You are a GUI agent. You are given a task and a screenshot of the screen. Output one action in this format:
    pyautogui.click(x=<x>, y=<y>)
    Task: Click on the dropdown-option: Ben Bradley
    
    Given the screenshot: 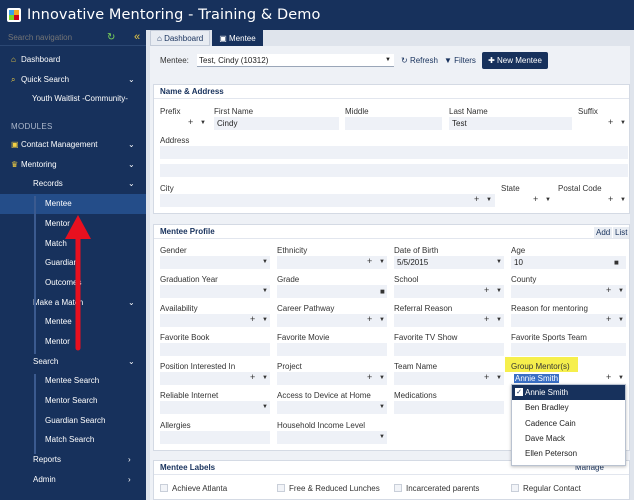 What is the action you would take?
    pyautogui.click(x=568, y=407)
    